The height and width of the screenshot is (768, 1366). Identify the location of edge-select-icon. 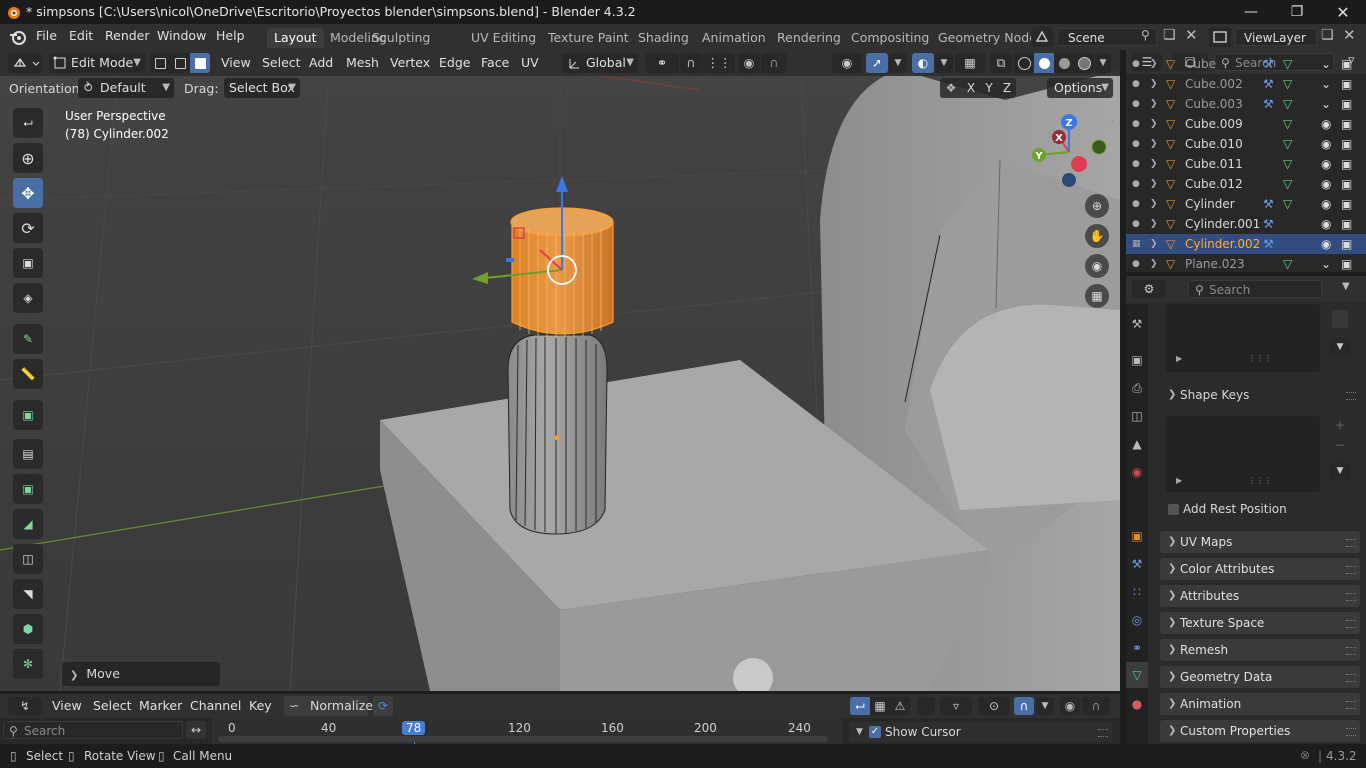
(180, 63).